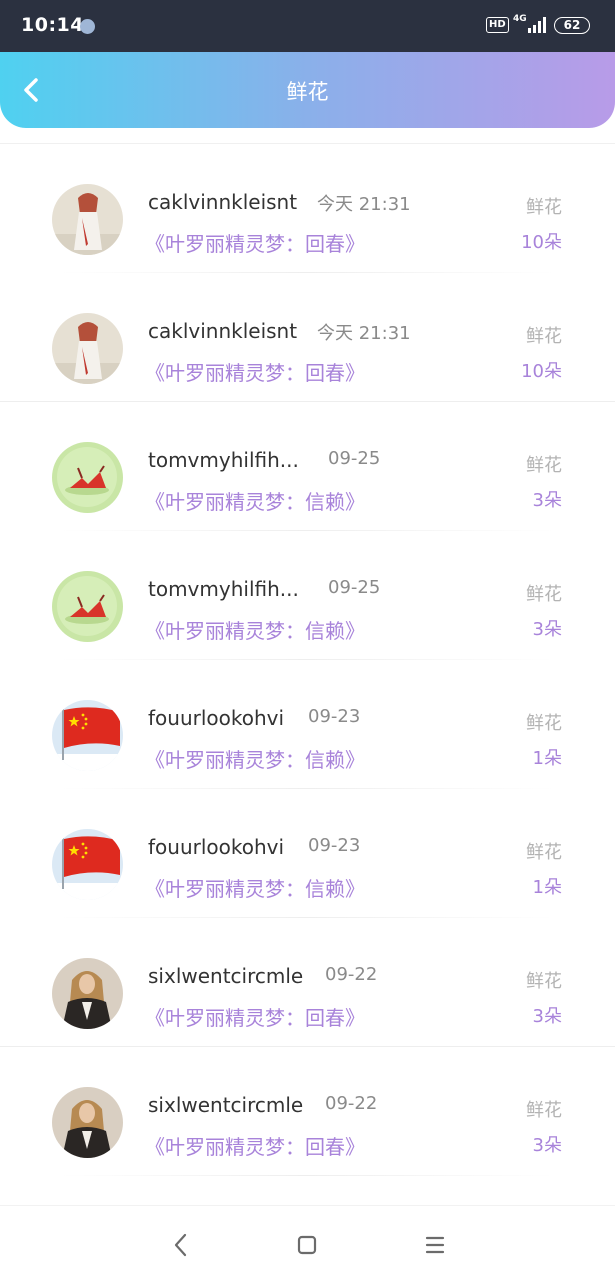 The width and height of the screenshot is (615, 1281). What do you see at coordinates (538, 25) in the screenshot?
I see `signal-icon` at bounding box center [538, 25].